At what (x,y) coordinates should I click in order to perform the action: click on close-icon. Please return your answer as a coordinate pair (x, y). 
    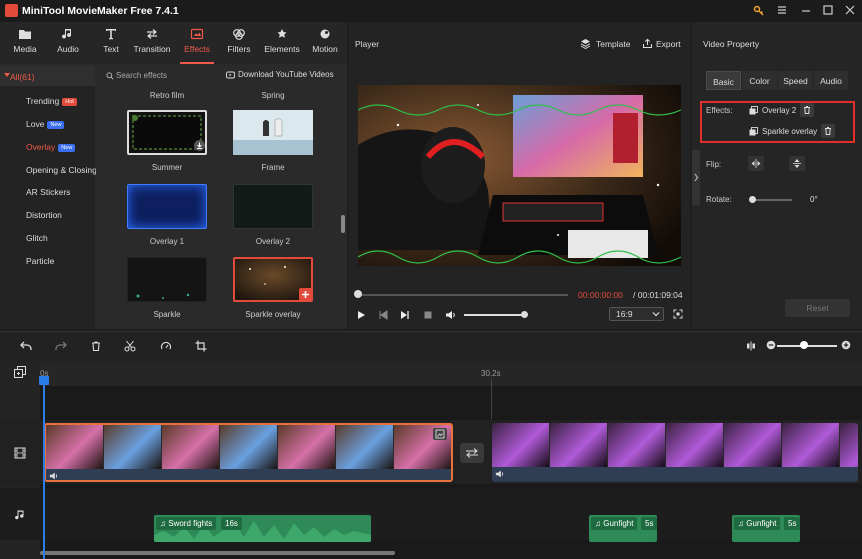
    Looking at the image, I should click on (850, 10).